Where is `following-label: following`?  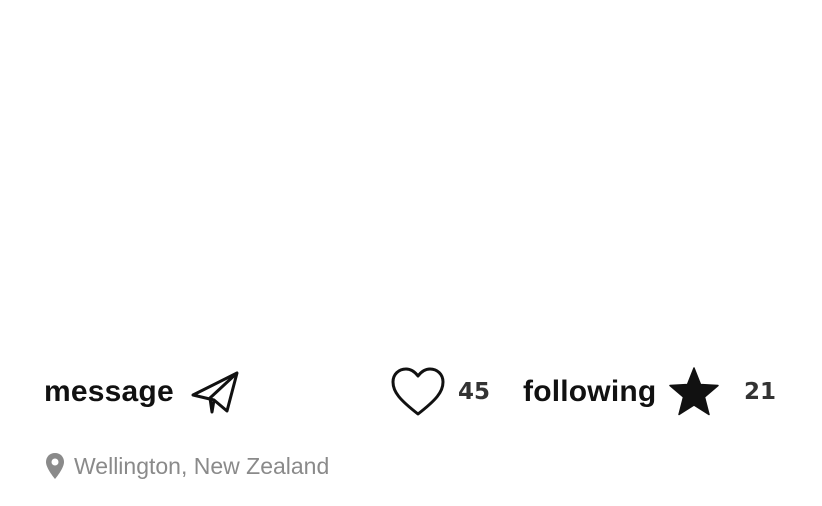 following-label: following is located at coordinates (590, 391).